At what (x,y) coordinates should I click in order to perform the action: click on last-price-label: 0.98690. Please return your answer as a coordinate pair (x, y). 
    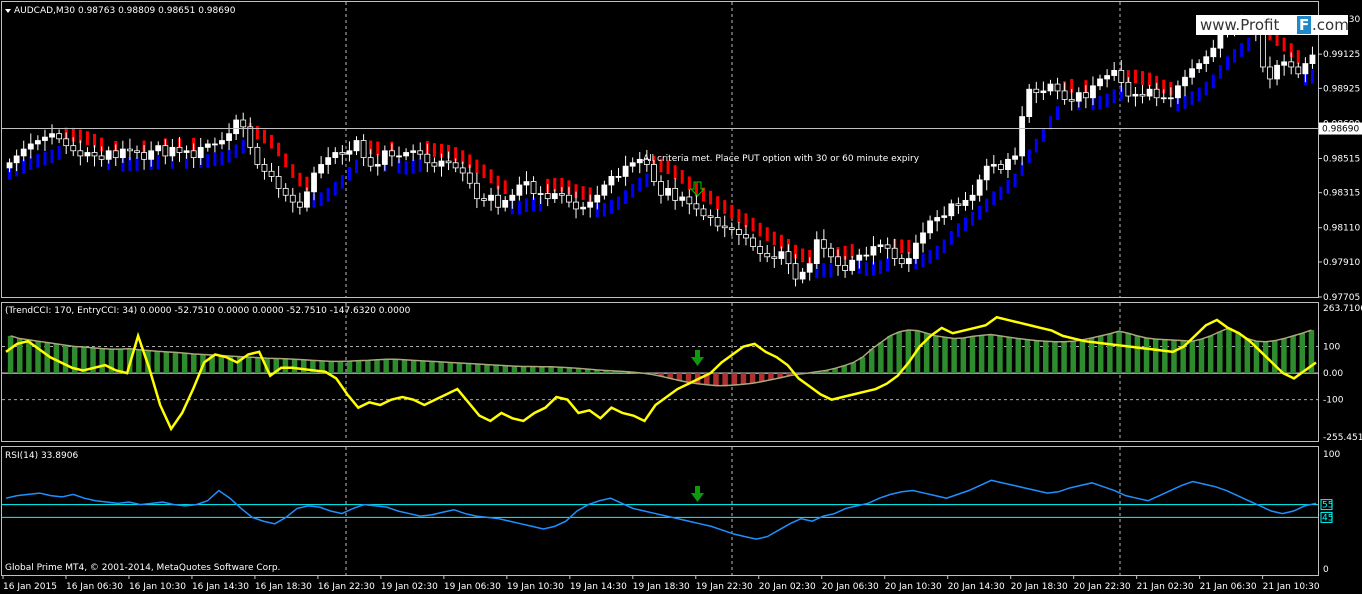
    Looking at the image, I should click on (1340, 130).